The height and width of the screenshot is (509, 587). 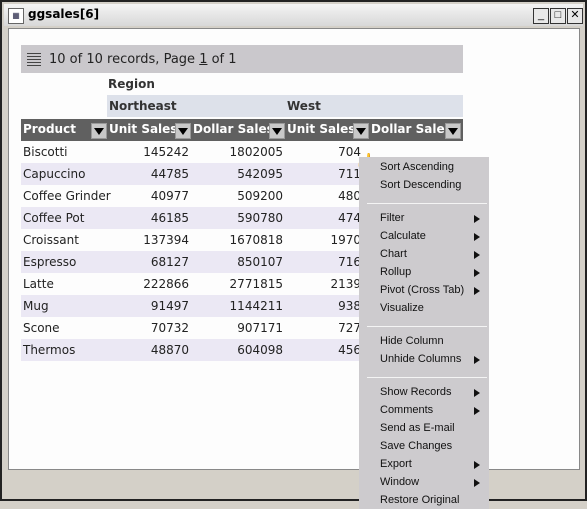 What do you see at coordinates (277, 131) in the screenshot?
I see `col-ne-dollar-sales-dropdown` at bounding box center [277, 131].